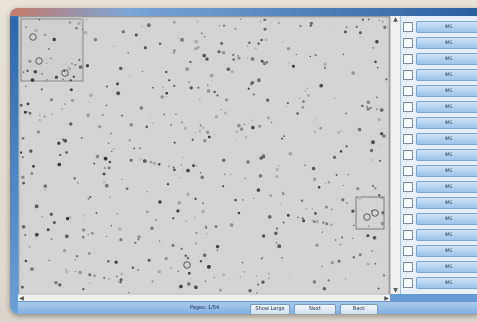 Image resolution: width=477 pixels, height=322 pixels. Describe the element at coordinates (315, 309) in the screenshot. I see `next-button: Next` at that location.